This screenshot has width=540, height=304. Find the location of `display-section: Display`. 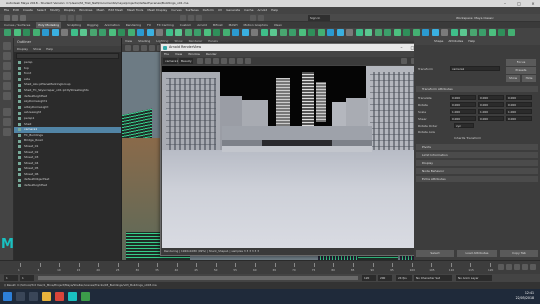

display-section: Display is located at coordinates (477, 163).